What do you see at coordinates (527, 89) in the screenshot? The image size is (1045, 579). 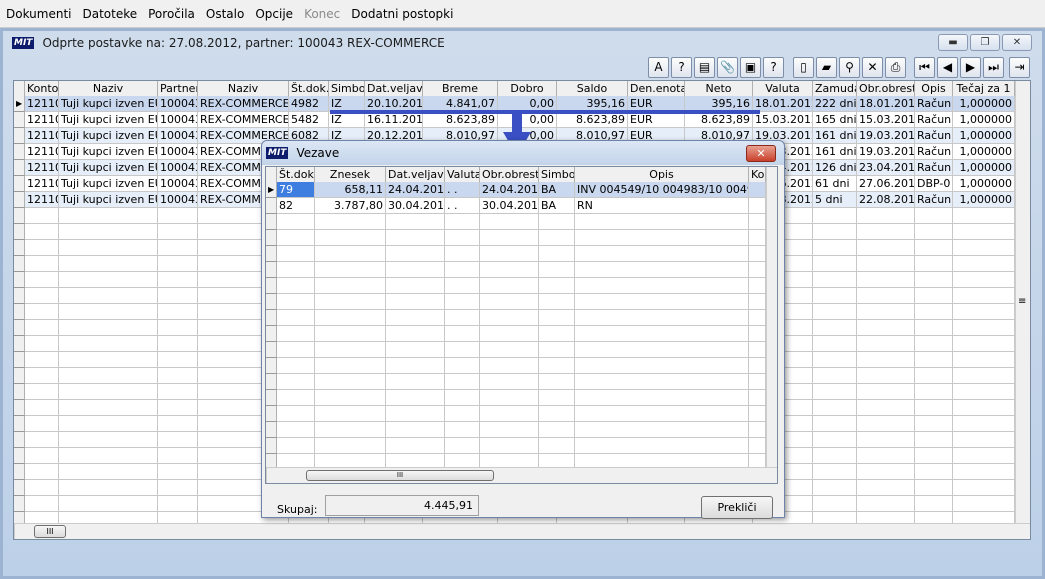 I see `column-header: Dobro` at bounding box center [527, 89].